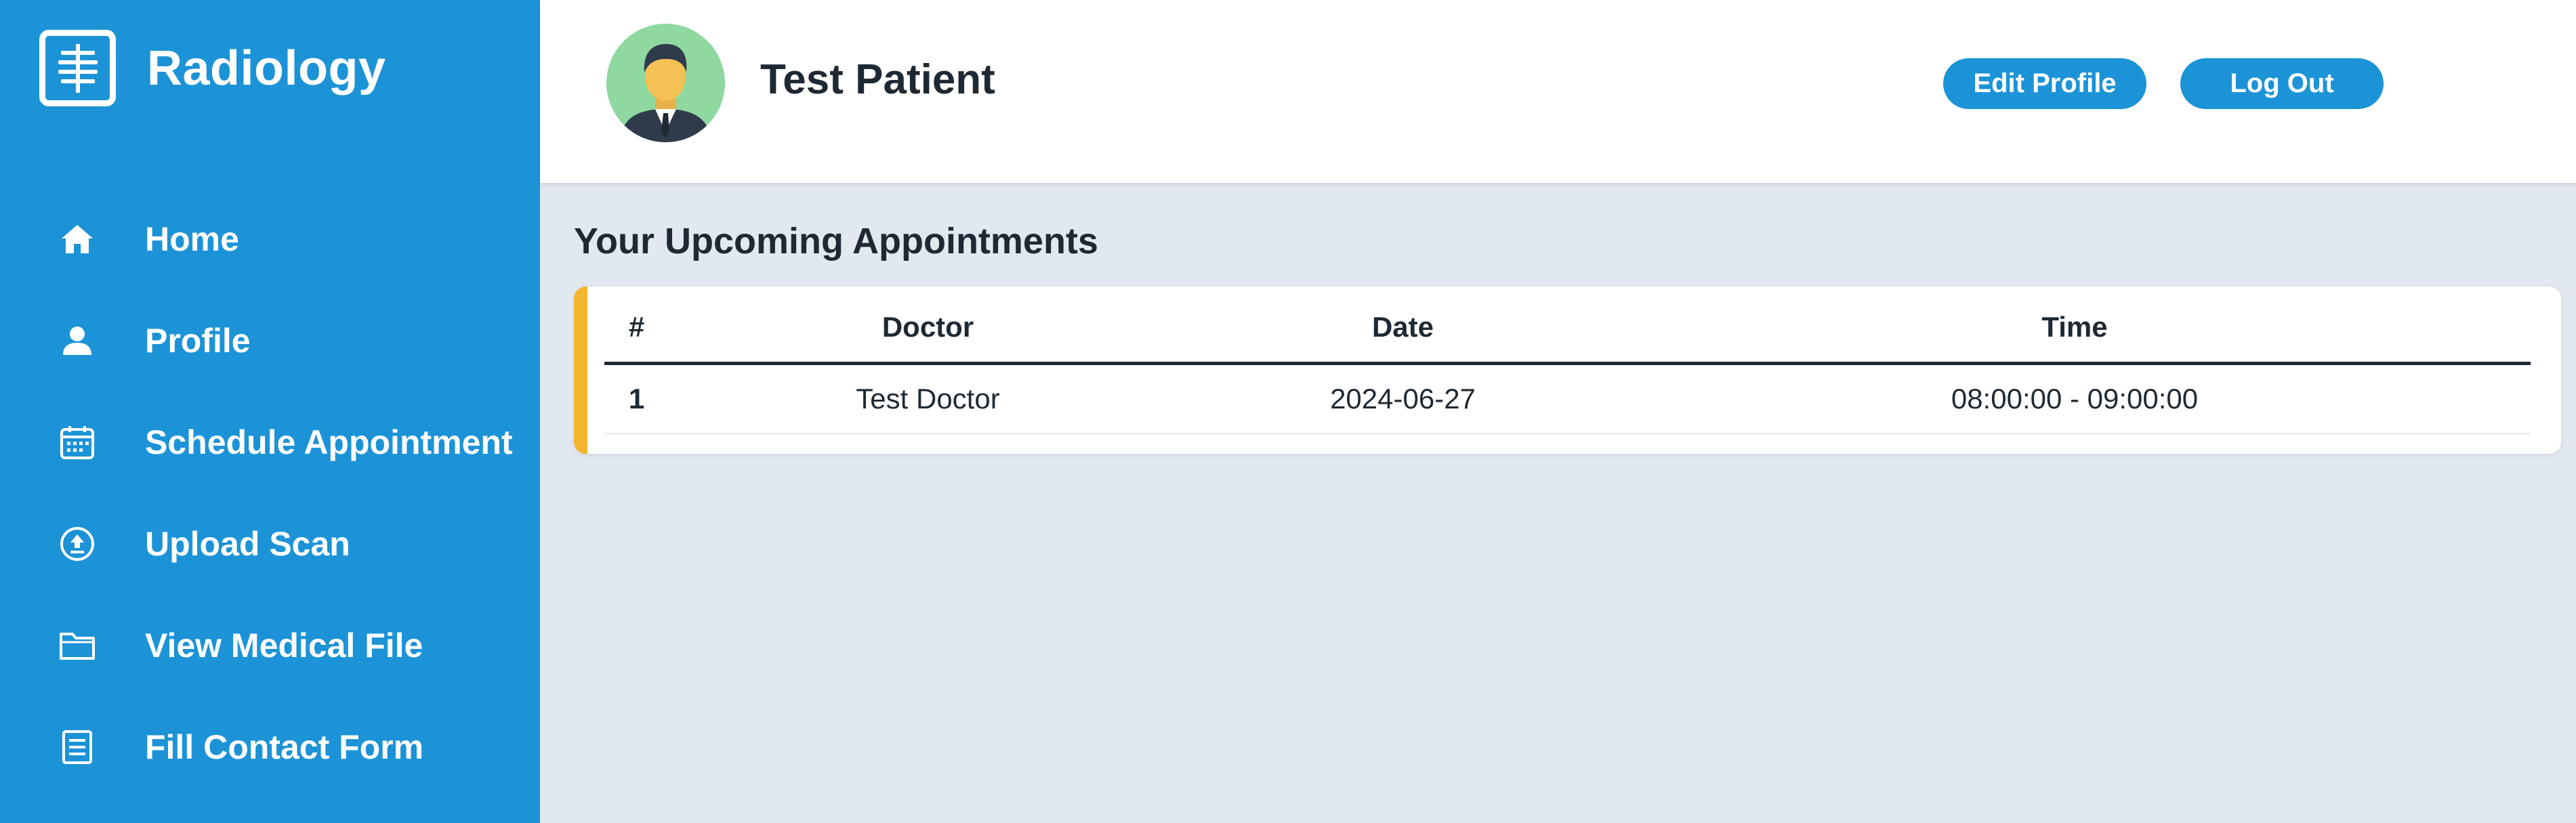  I want to click on sidebar-item-home: Home, so click(270, 239).